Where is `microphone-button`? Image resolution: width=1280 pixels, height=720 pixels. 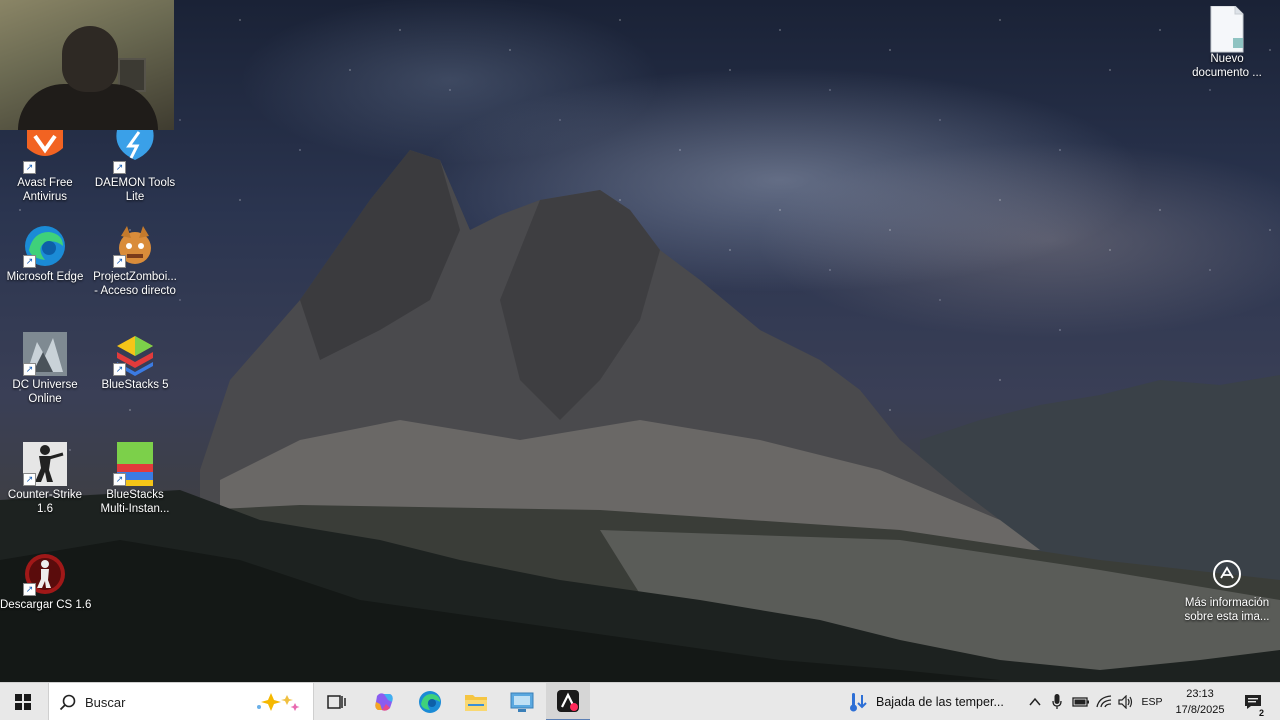
microphone-button is located at coordinates (1057, 701).